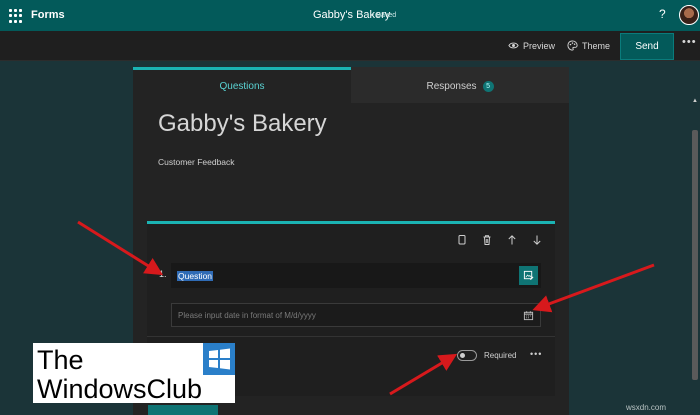 This screenshot has height=415, width=700. I want to click on save-status: - Saved, so click(384, 15).